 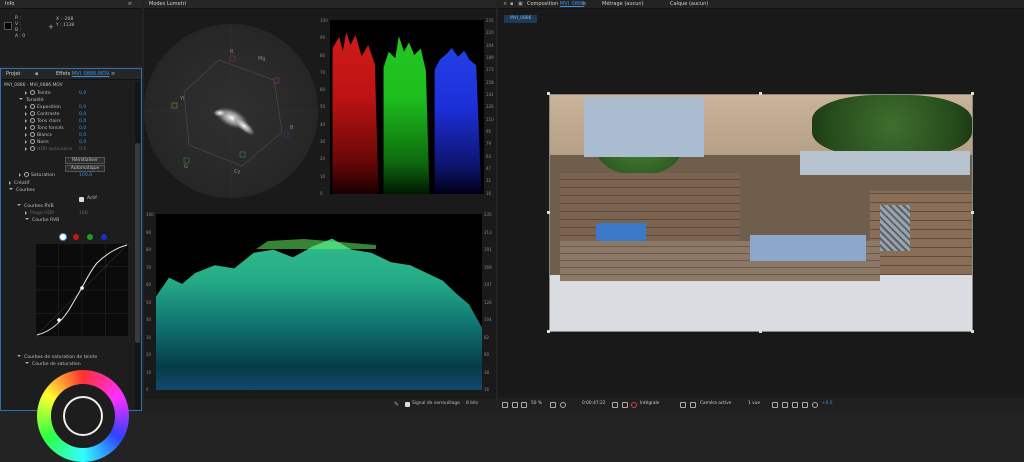 I want to click on exposure-value: +0,0, so click(x=827, y=403).